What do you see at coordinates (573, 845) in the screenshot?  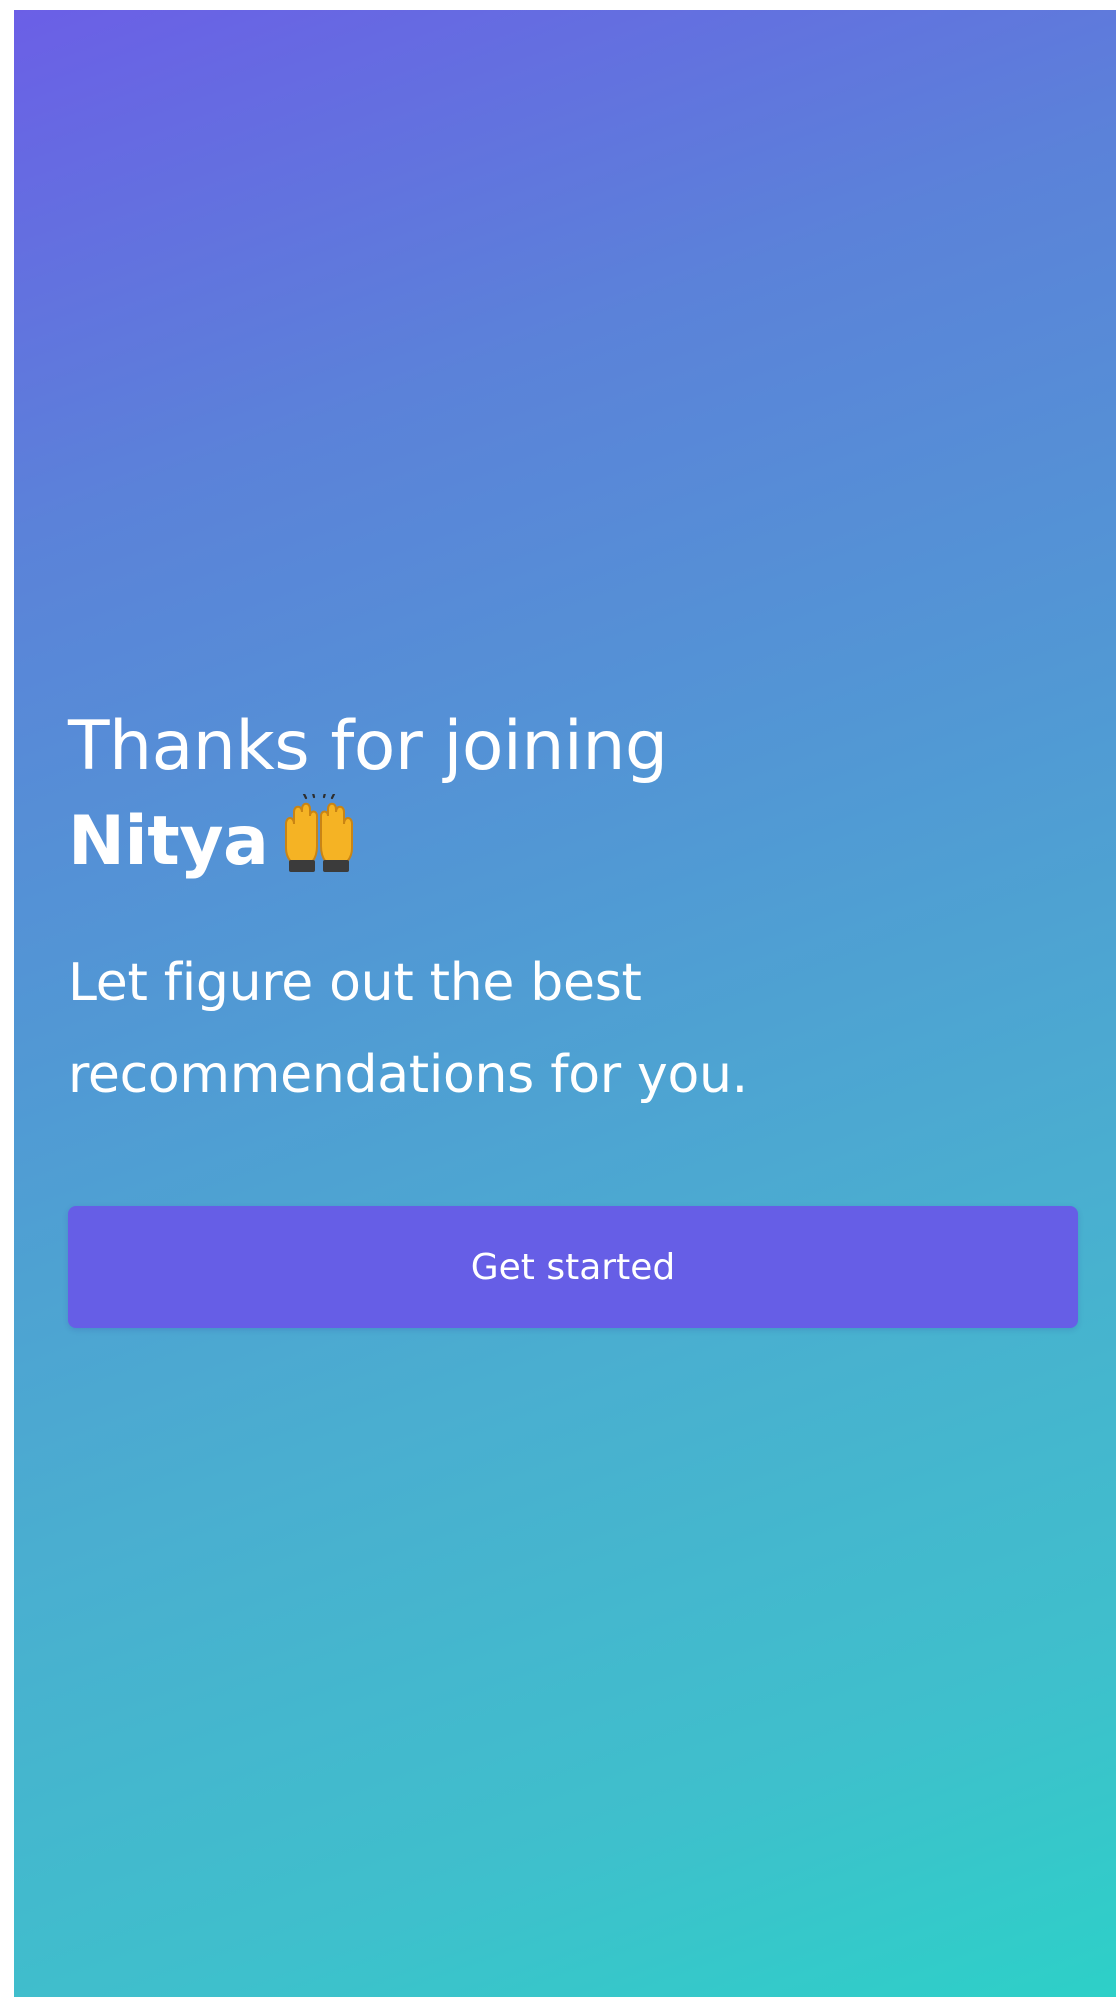 I see `headline-line-2: Nitya` at bounding box center [573, 845].